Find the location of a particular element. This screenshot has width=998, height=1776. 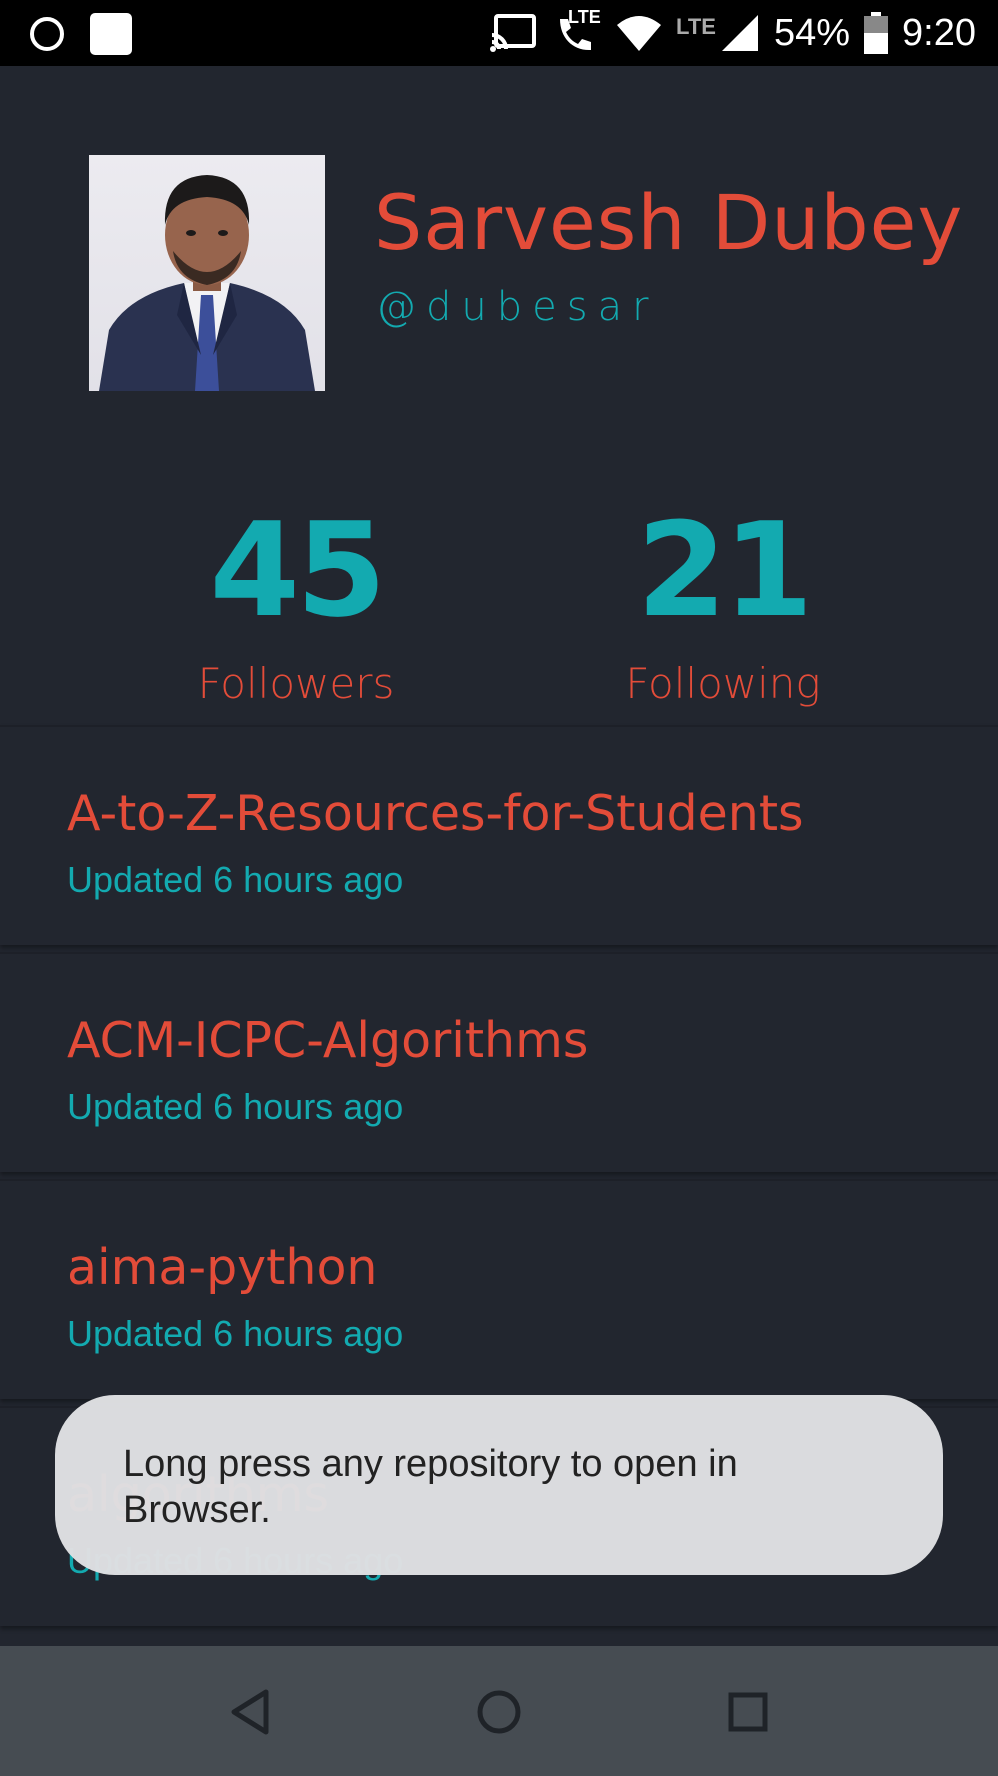

cast-icon is located at coordinates (513, 33).